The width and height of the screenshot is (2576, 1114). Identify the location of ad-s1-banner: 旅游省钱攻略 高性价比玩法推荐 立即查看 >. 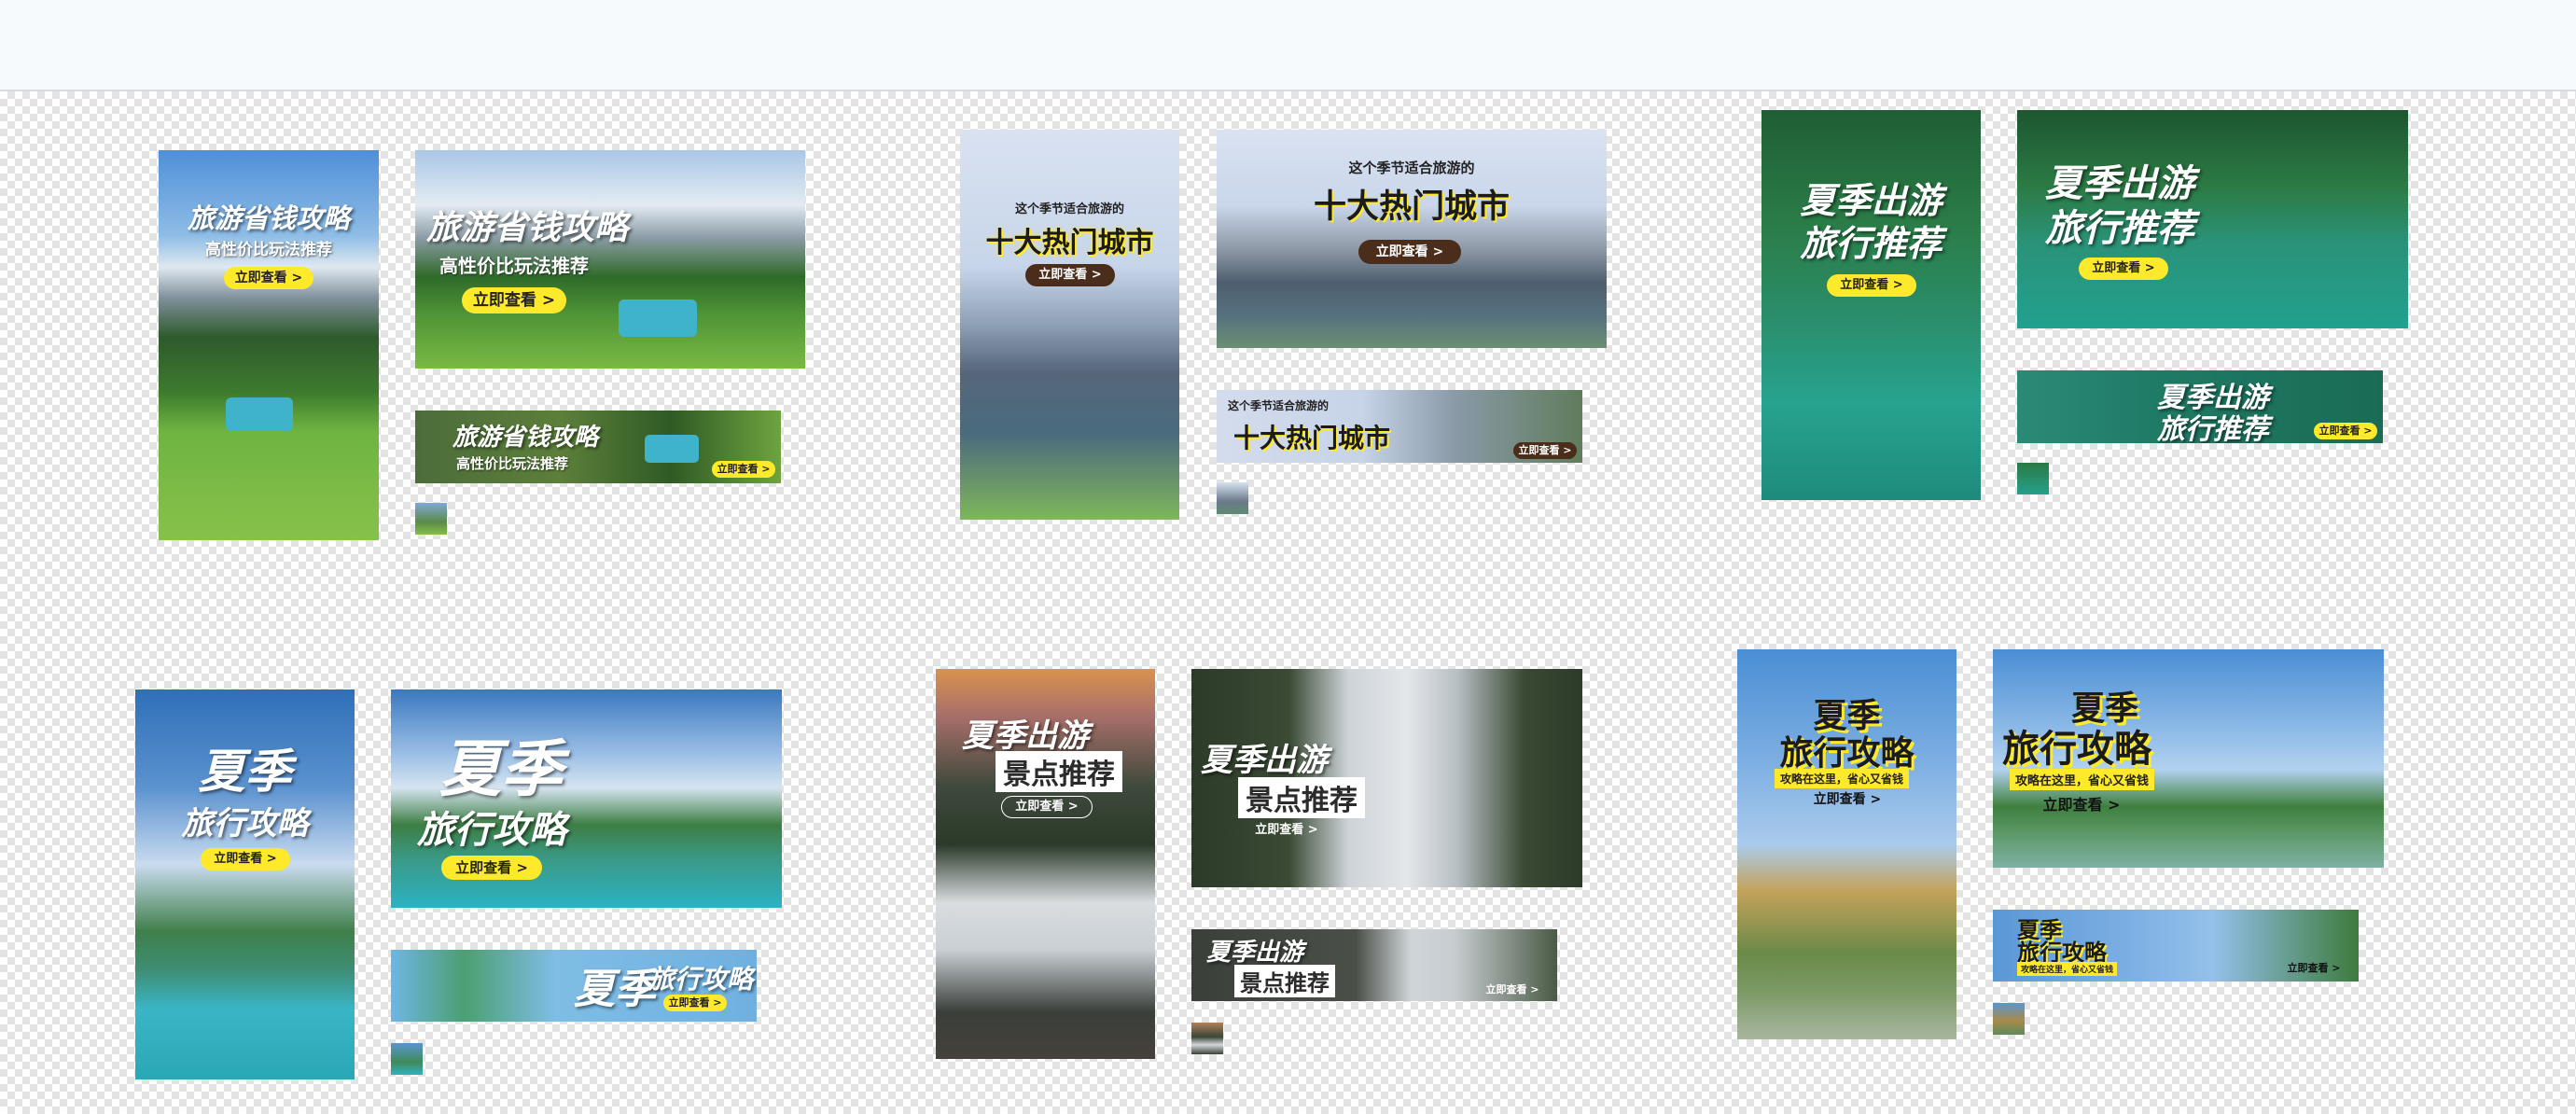
(598, 447).